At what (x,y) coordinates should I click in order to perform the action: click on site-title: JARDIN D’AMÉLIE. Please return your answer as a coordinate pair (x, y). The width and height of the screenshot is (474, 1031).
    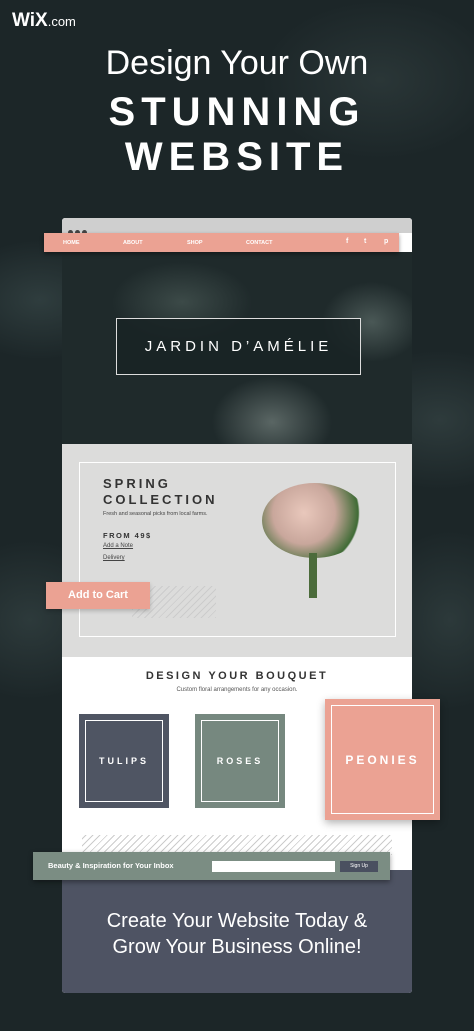
    Looking at the image, I should click on (238, 346).